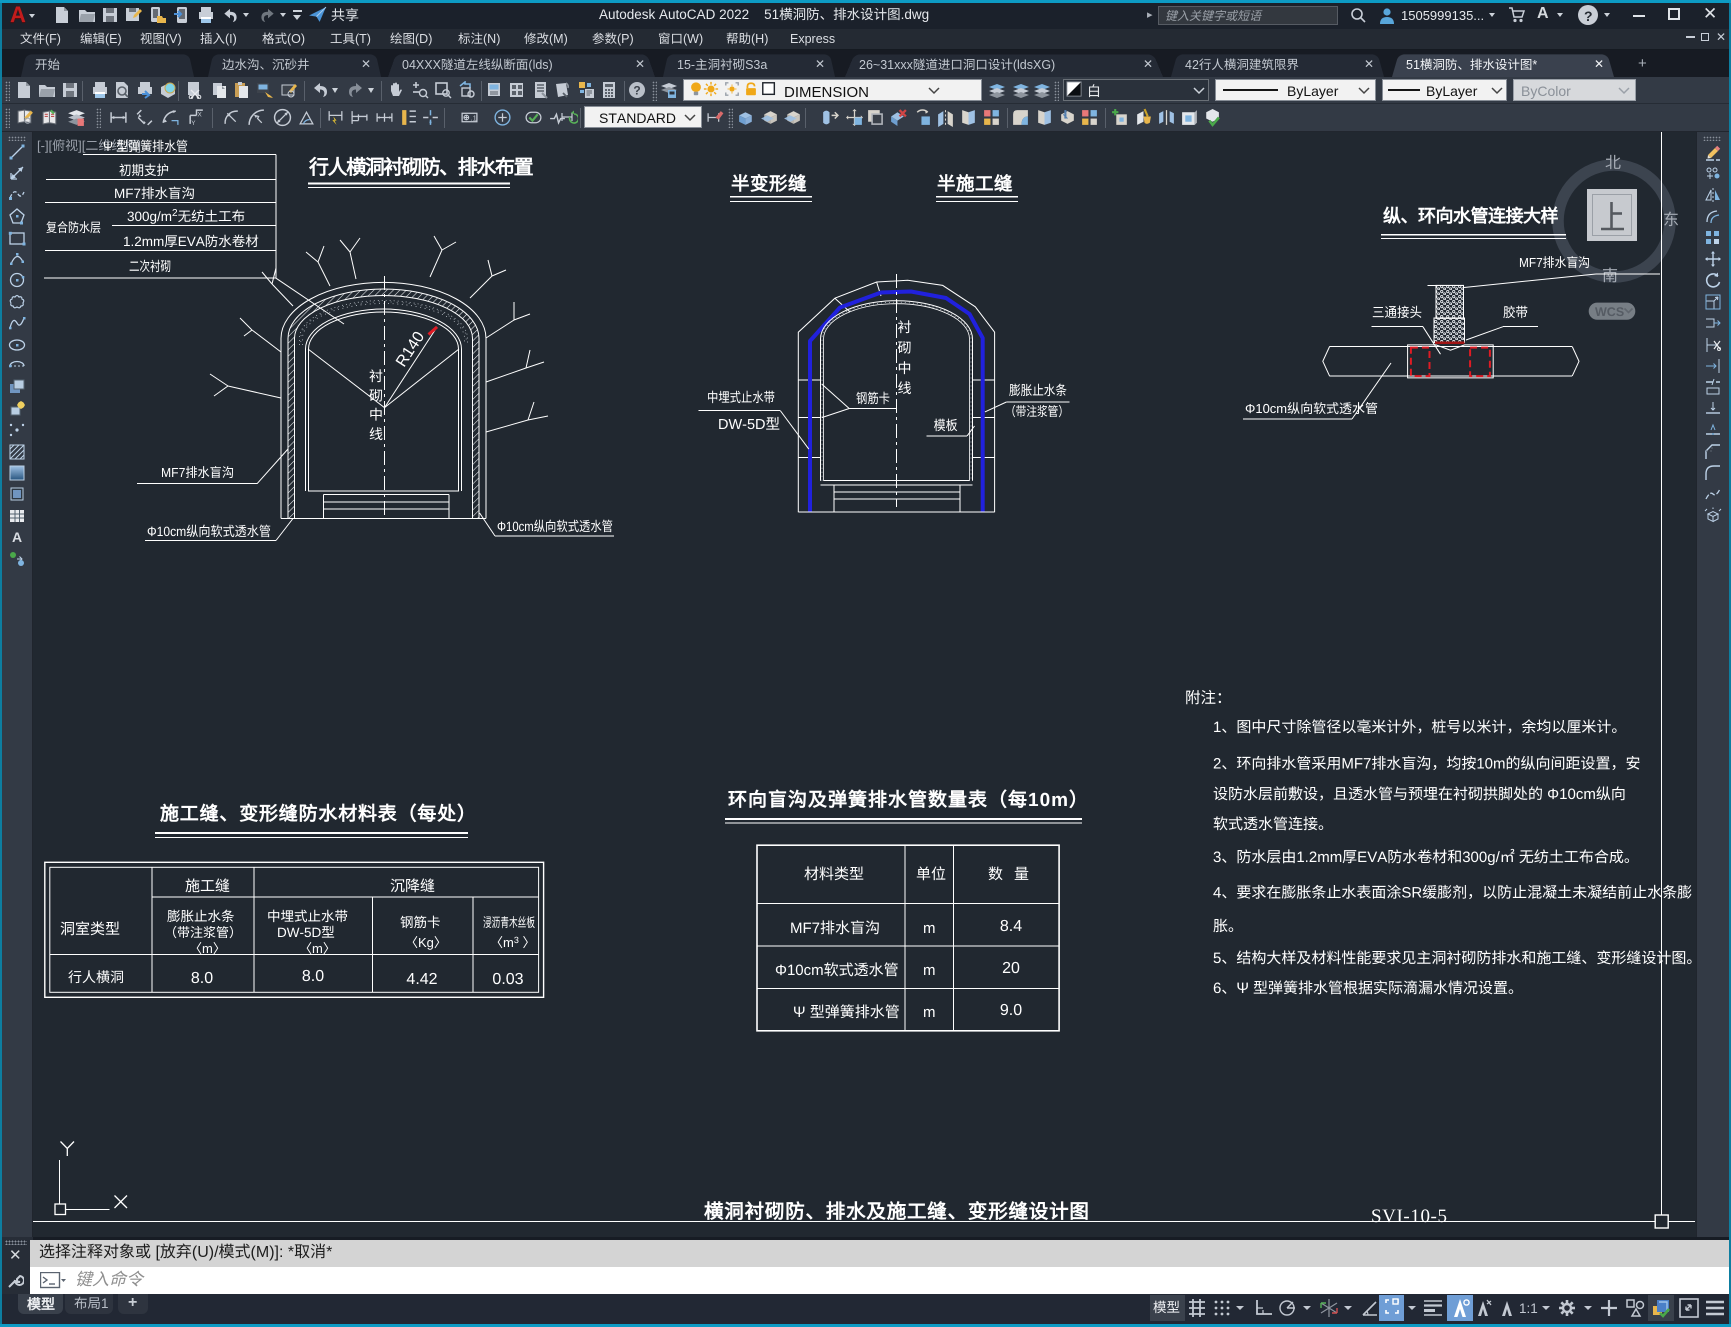 Image resolution: width=1731 pixels, height=1327 pixels. Describe the element at coordinates (191, 241) in the screenshot. I see `svg-text: 1.2mm厚EVA防水卷材` at that location.